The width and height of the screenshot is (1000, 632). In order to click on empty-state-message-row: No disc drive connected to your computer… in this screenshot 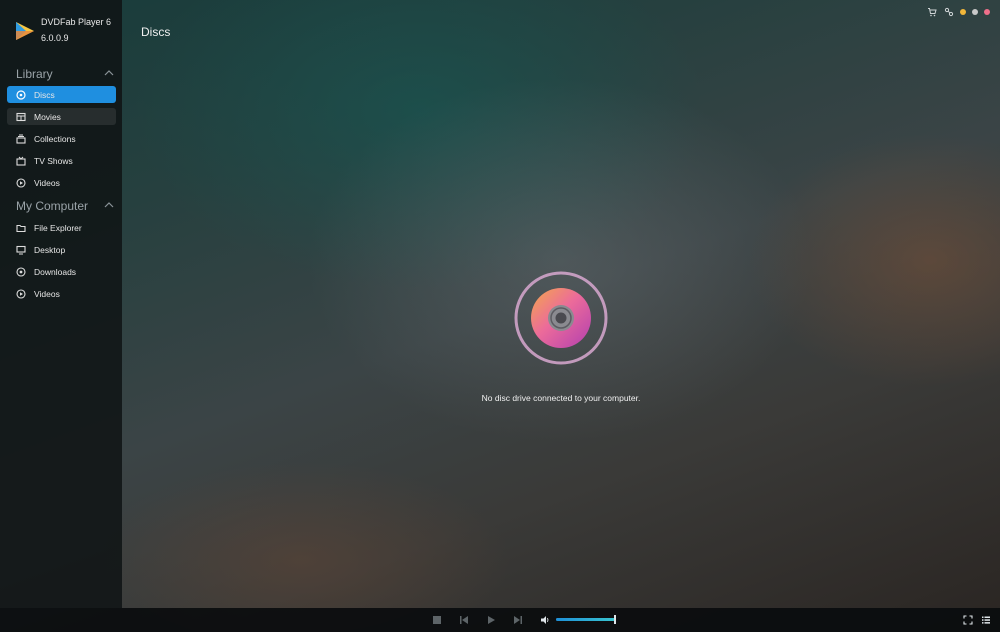, I will do `click(500, 398)`.